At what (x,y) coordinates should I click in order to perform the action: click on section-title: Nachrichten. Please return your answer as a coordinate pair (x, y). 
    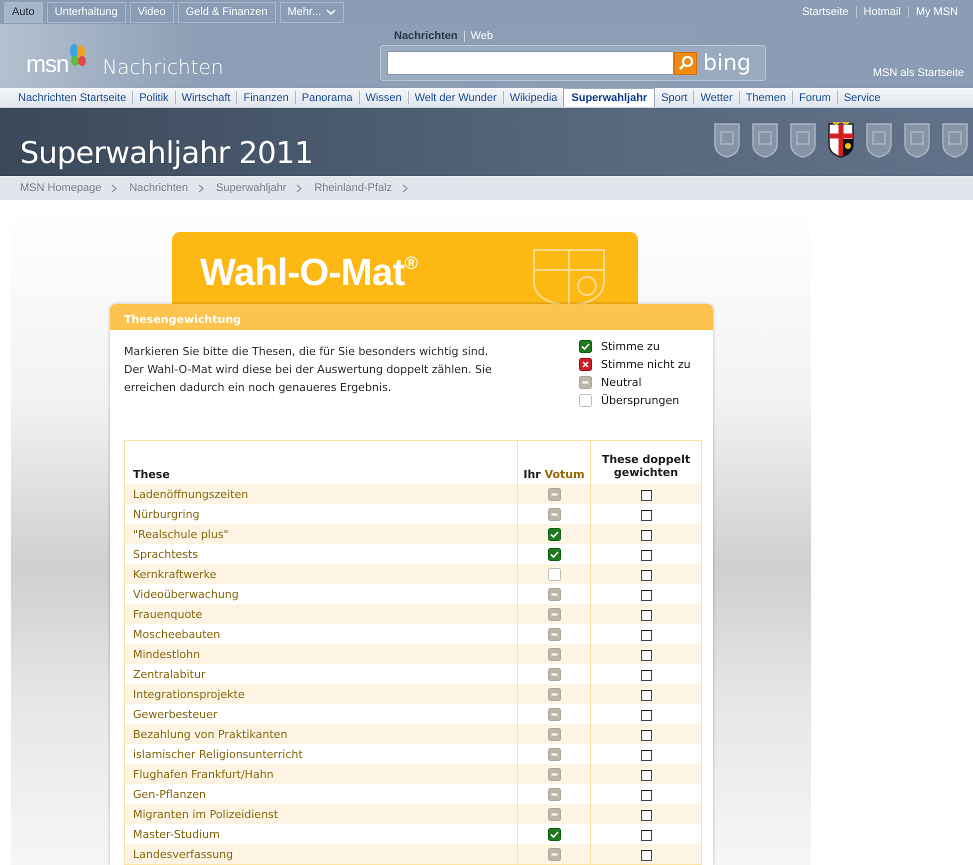
    Looking at the image, I should click on (163, 67).